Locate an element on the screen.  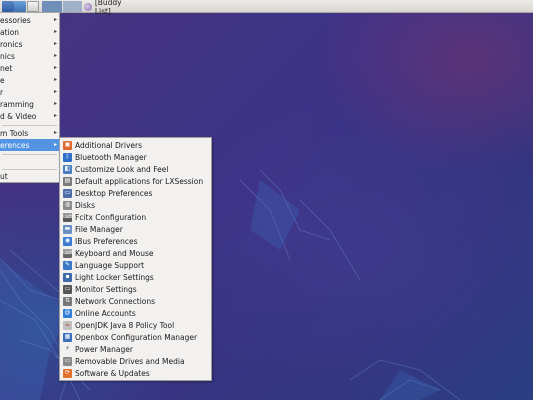
main-menu-item-label: ut is located at coordinates (4, 176).